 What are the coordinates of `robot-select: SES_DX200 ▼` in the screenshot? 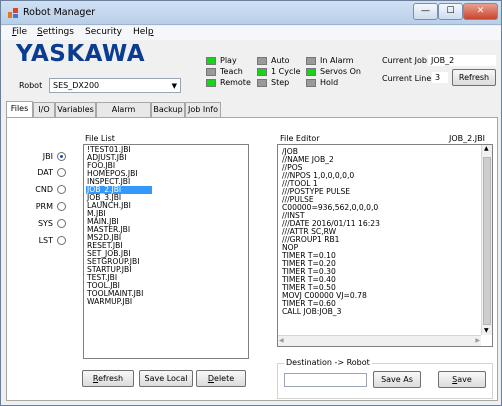 It's located at (115, 85).